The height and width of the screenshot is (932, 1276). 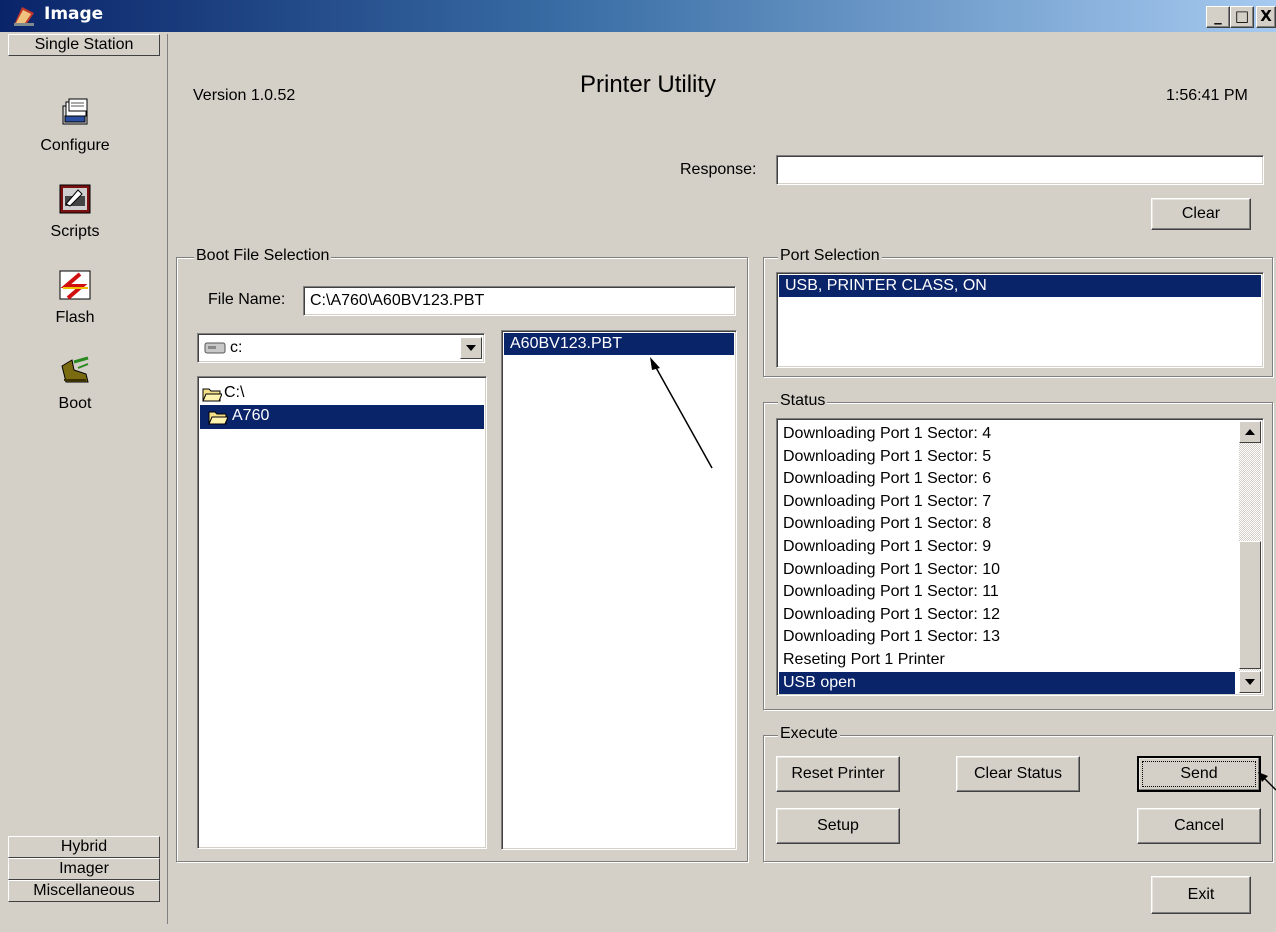 I want to click on nav-item-flash: Flash, so click(x=75, y=297).